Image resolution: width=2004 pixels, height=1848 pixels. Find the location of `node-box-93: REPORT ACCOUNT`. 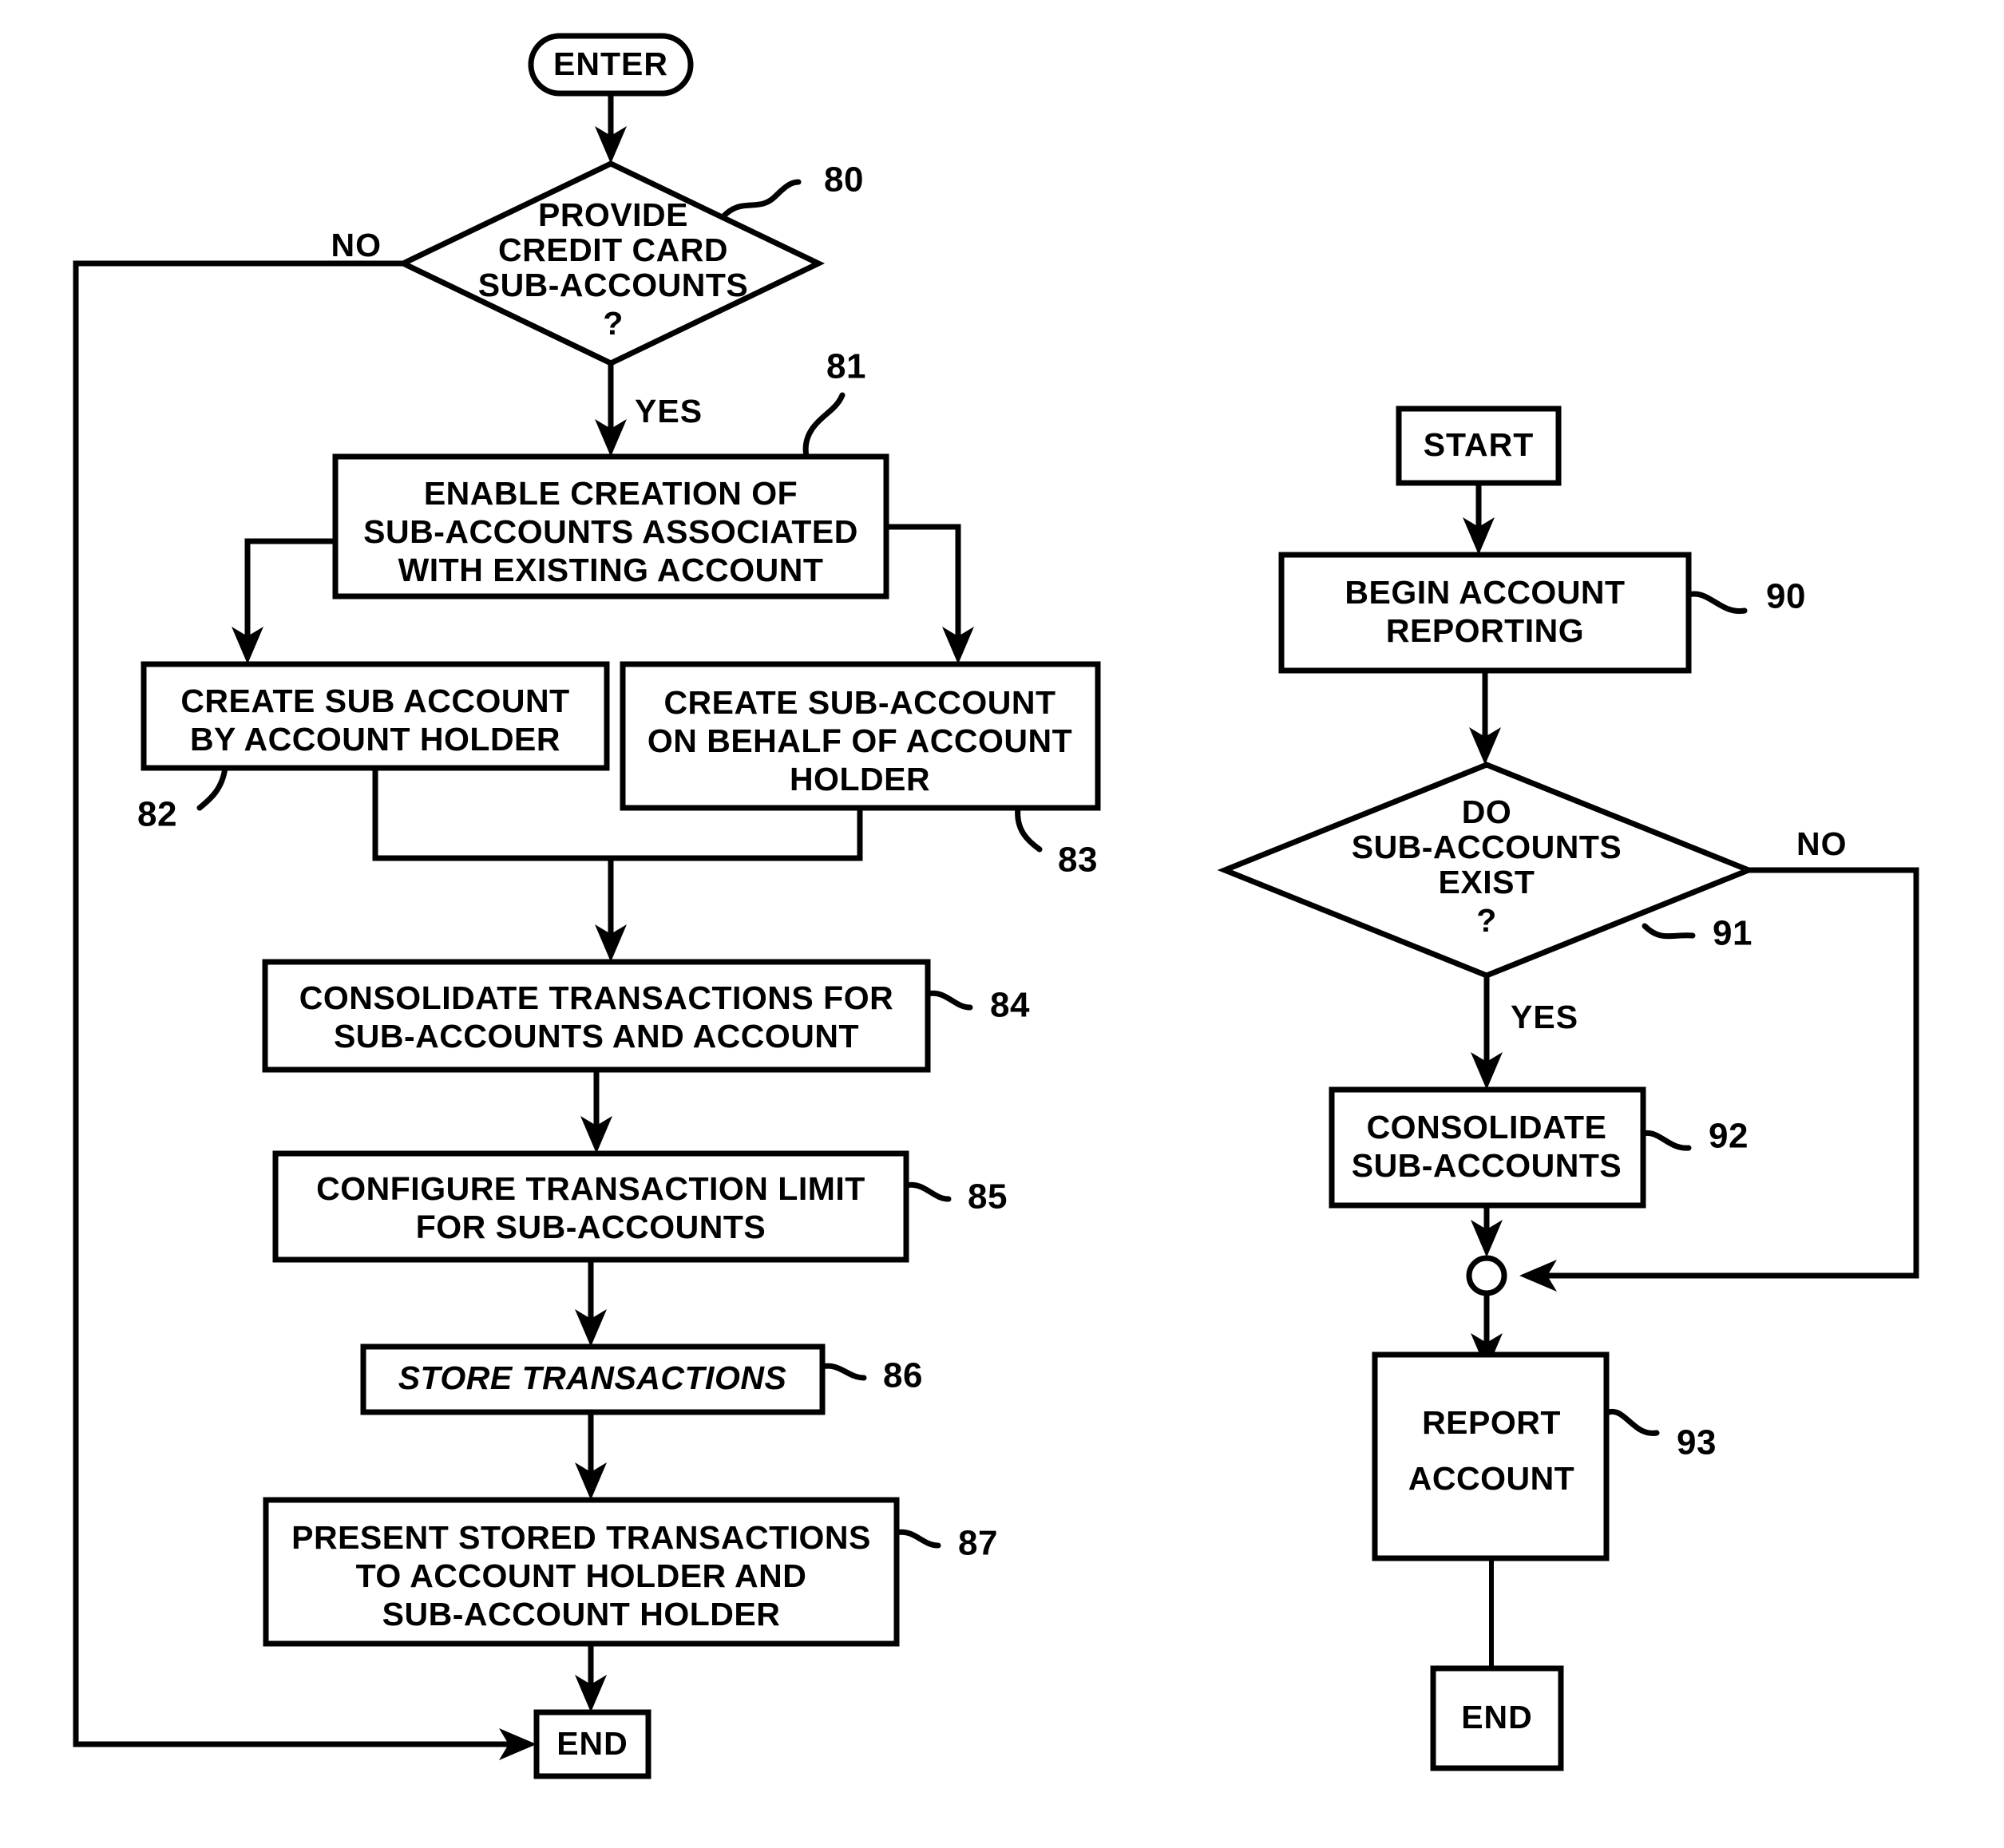

node-box-93: REPORT ACCOUNT is located at coordinates (1491, 1456).